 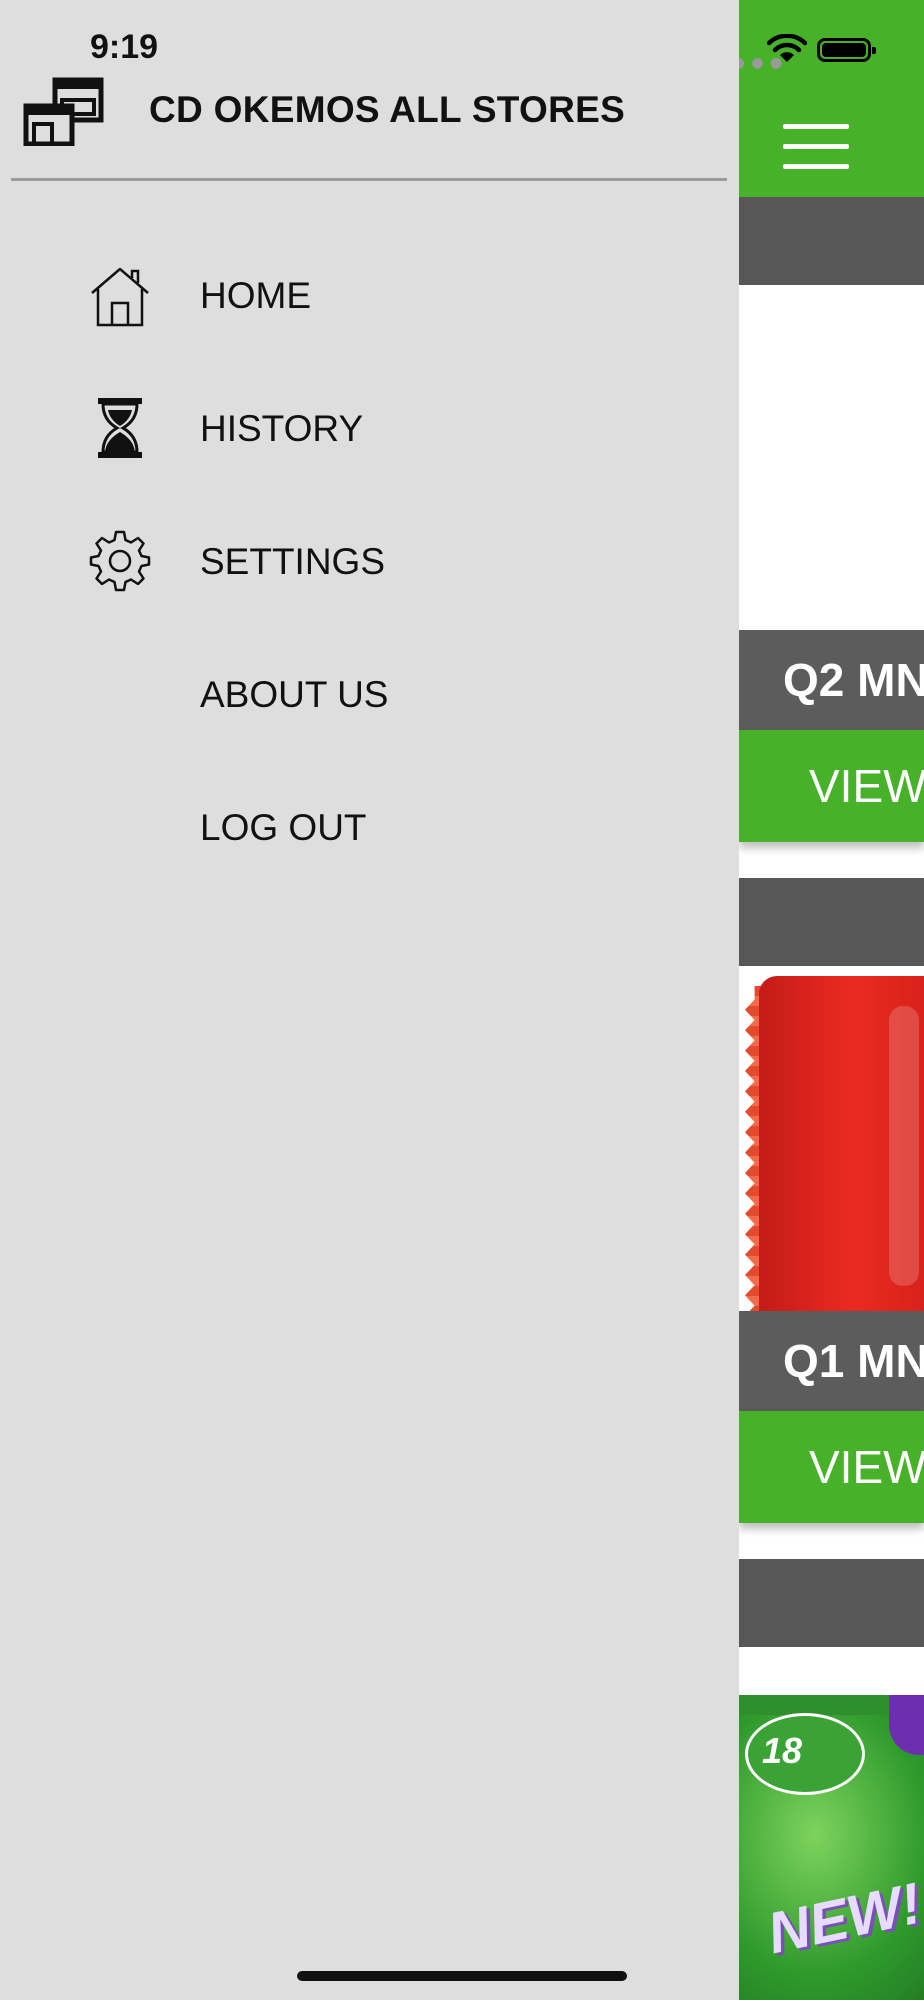 What do you see at coordinates (255, 295) in the screenshot?
I see `menu-label: HOME` at bounding box center [255, 295].